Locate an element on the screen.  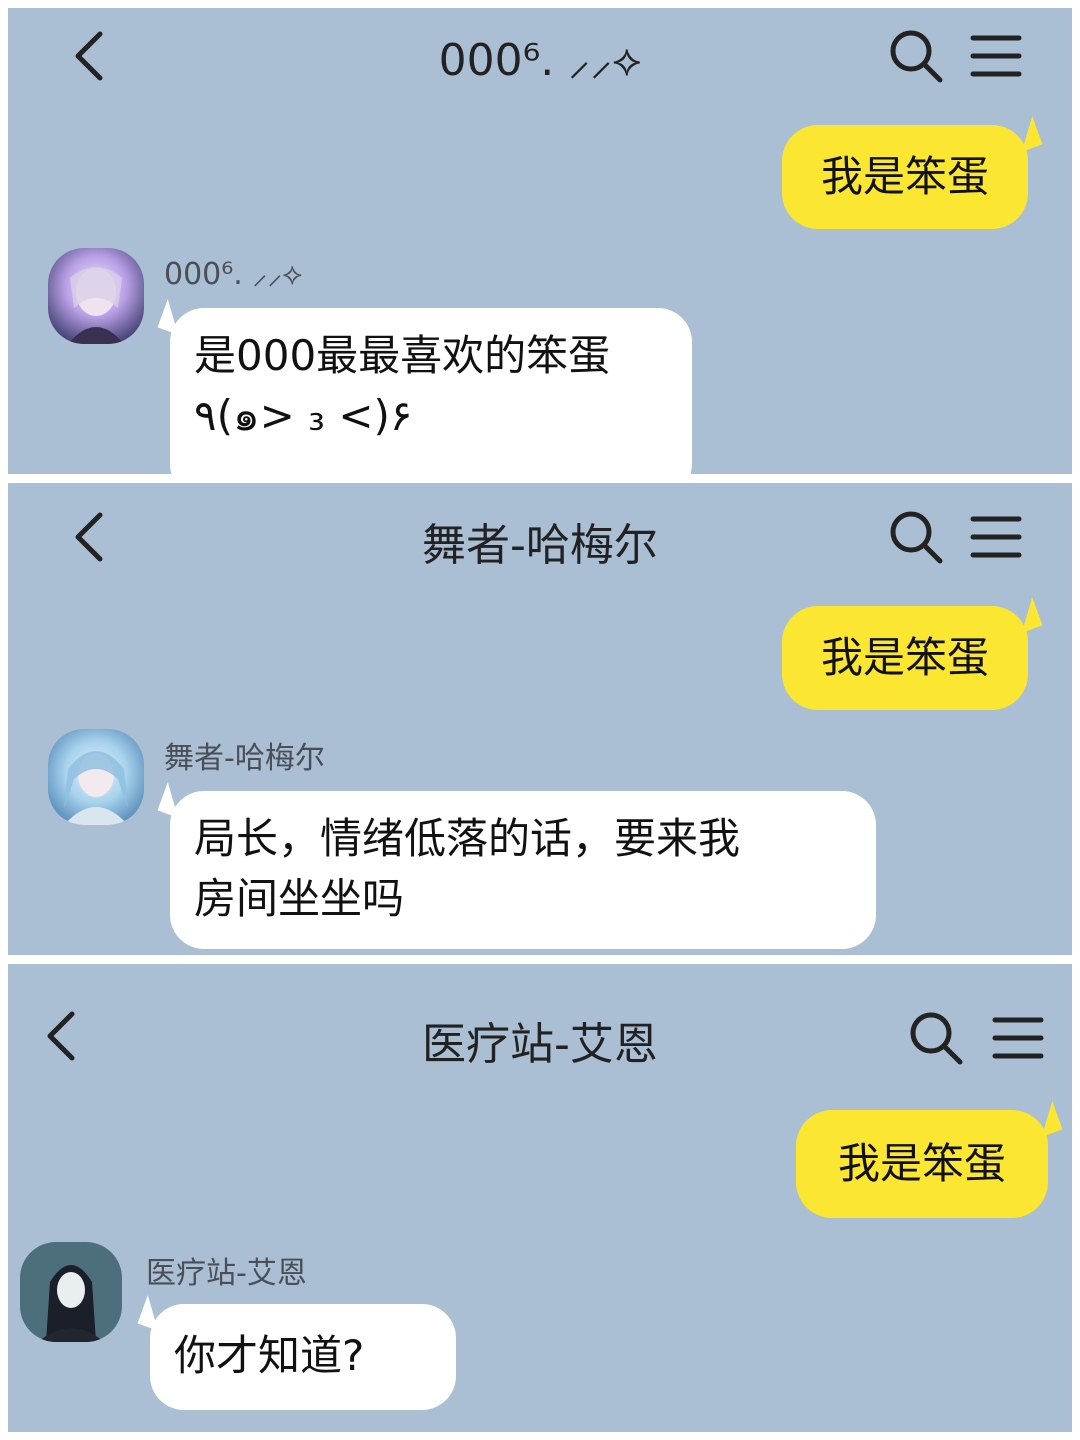
sender-name: 舞者-哈梅尔 is located at coordinates (244, 758).